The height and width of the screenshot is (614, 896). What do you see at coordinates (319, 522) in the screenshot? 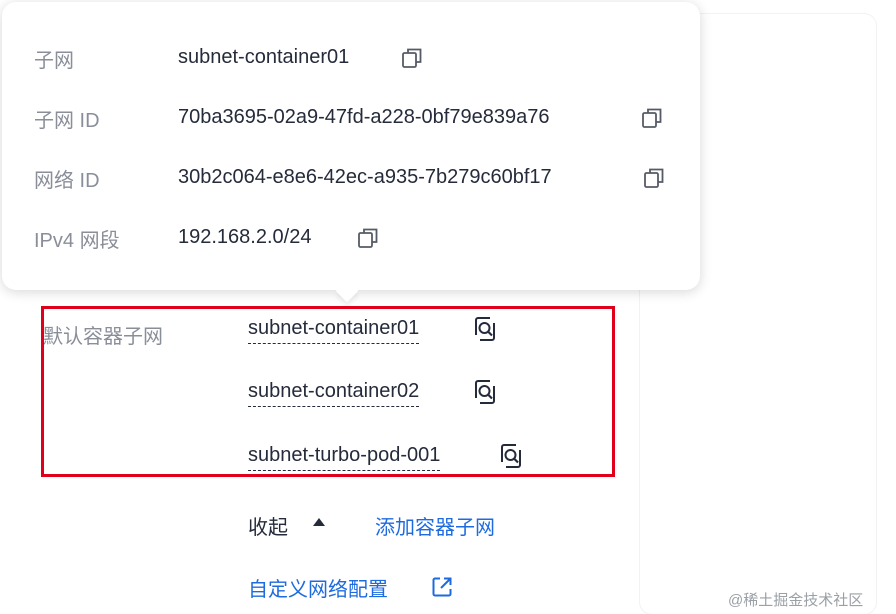
I see `caret-up-icon` at bounding box center [319, 522].